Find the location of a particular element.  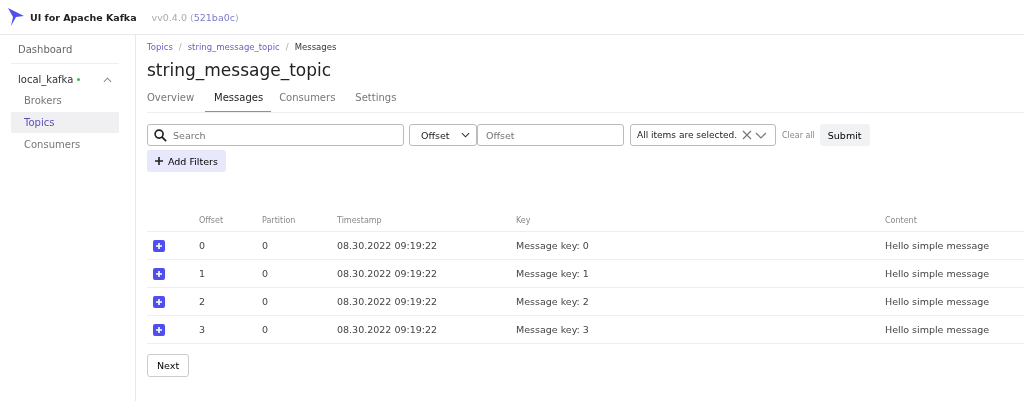

add-filters-button: Add Filters is located at coordinates (186, 161).